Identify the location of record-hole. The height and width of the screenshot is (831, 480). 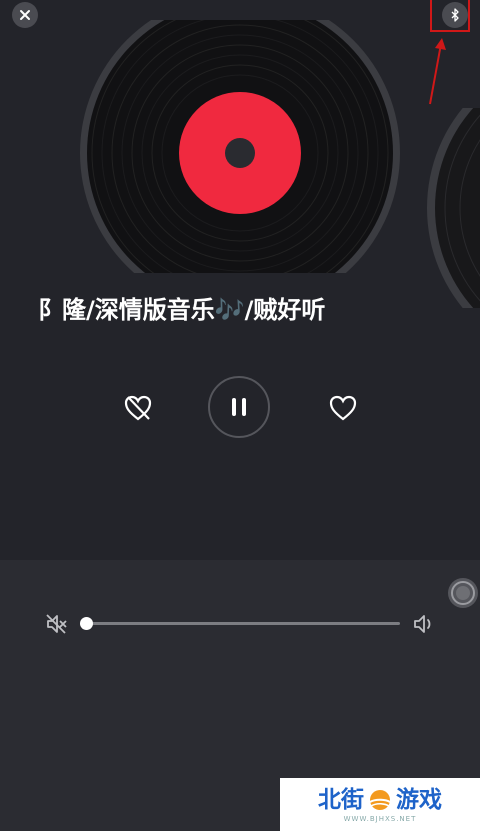
(240, 153).